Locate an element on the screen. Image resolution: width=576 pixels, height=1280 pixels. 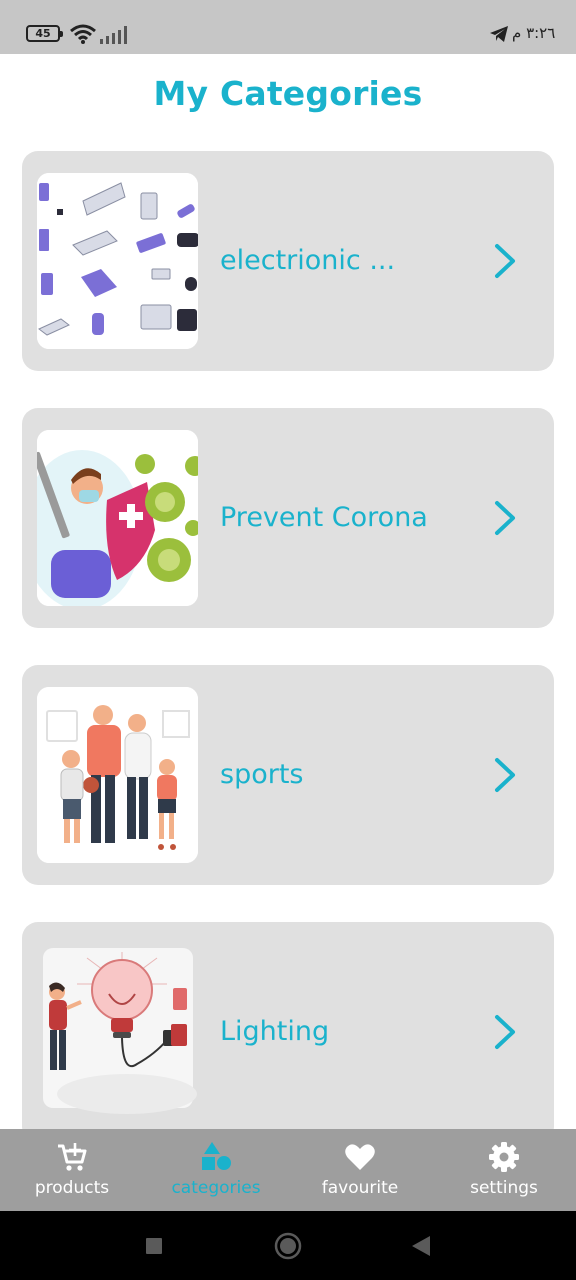
system-navigation-bar is located at coordinates (288, 1245).